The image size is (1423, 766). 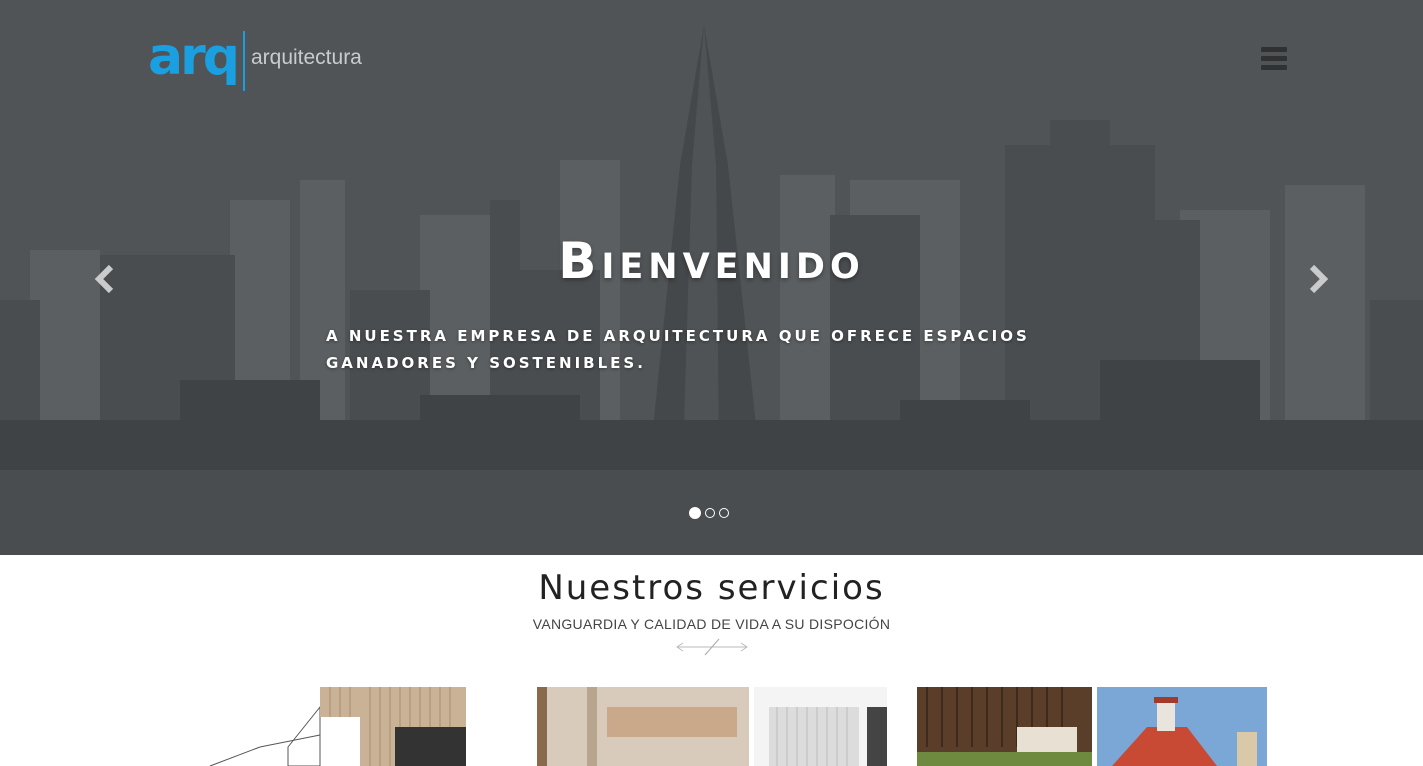 What do you see at coordinates (306, 57) in the screenshot?
I see `logo-wordmark: arquitectura` at bounding box center [306, 57].